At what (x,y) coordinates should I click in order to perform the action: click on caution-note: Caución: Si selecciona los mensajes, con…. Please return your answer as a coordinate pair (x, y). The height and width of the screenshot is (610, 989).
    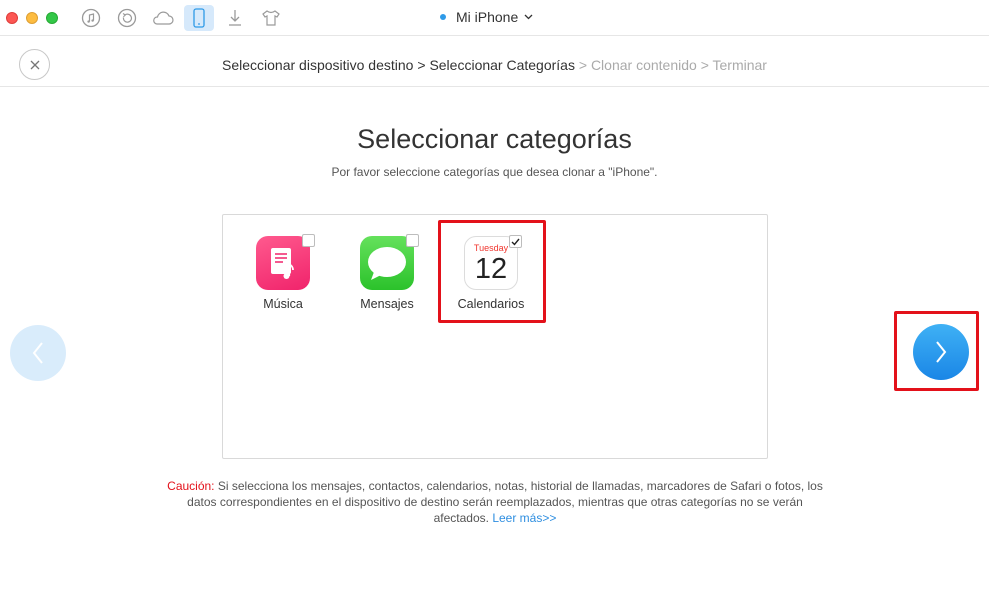
    Looking at the image, I should click on (495, 502).